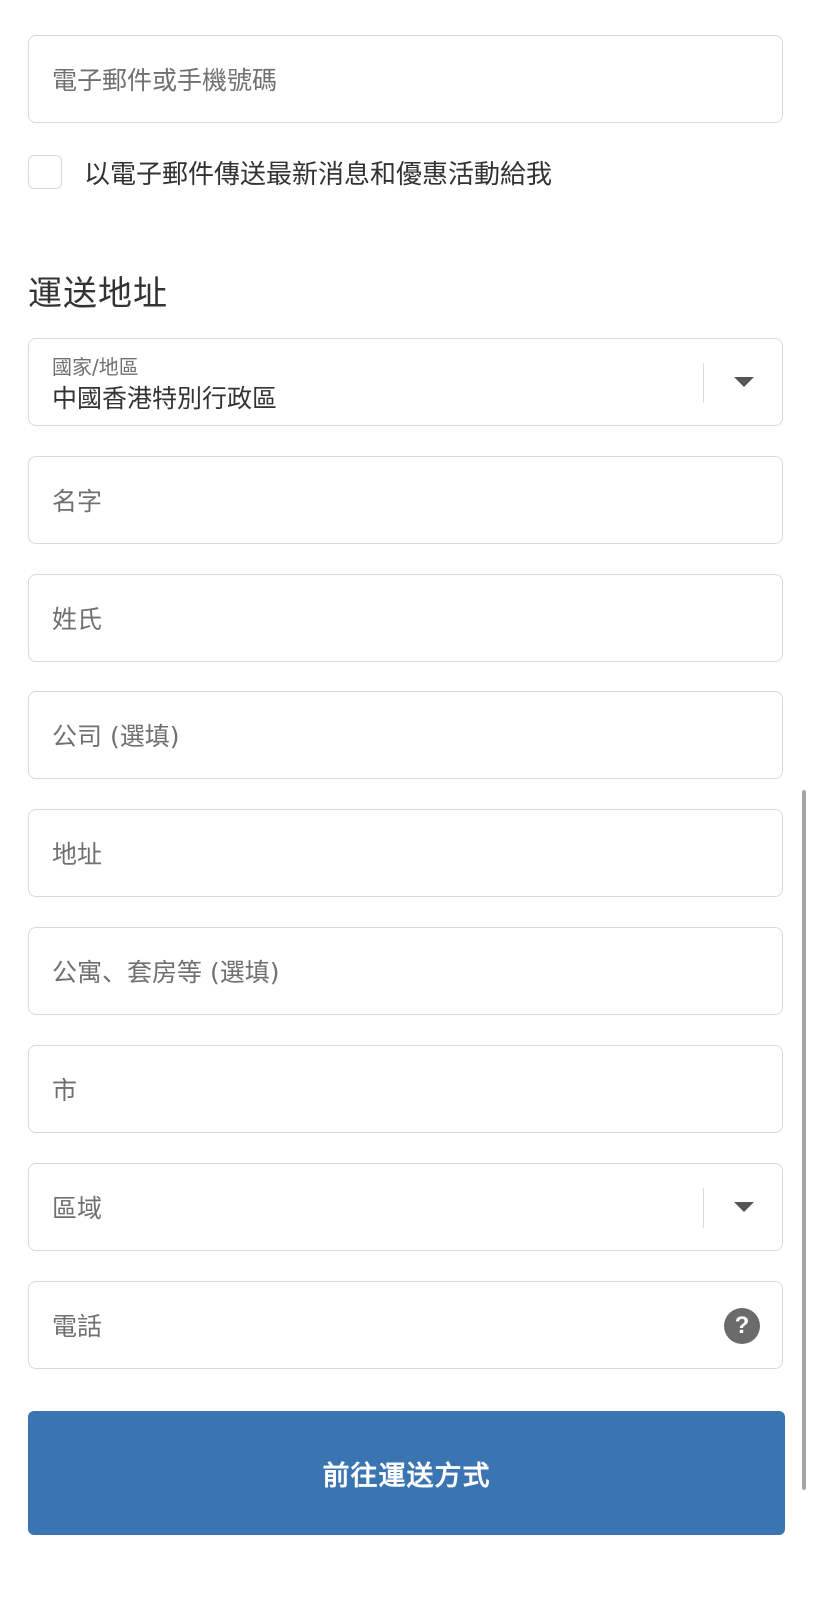  Describe the element at coordinates (166, 972) in the screenshot. I see `apartment-placeholder: 公寓、套房等 (選填)` at that location.